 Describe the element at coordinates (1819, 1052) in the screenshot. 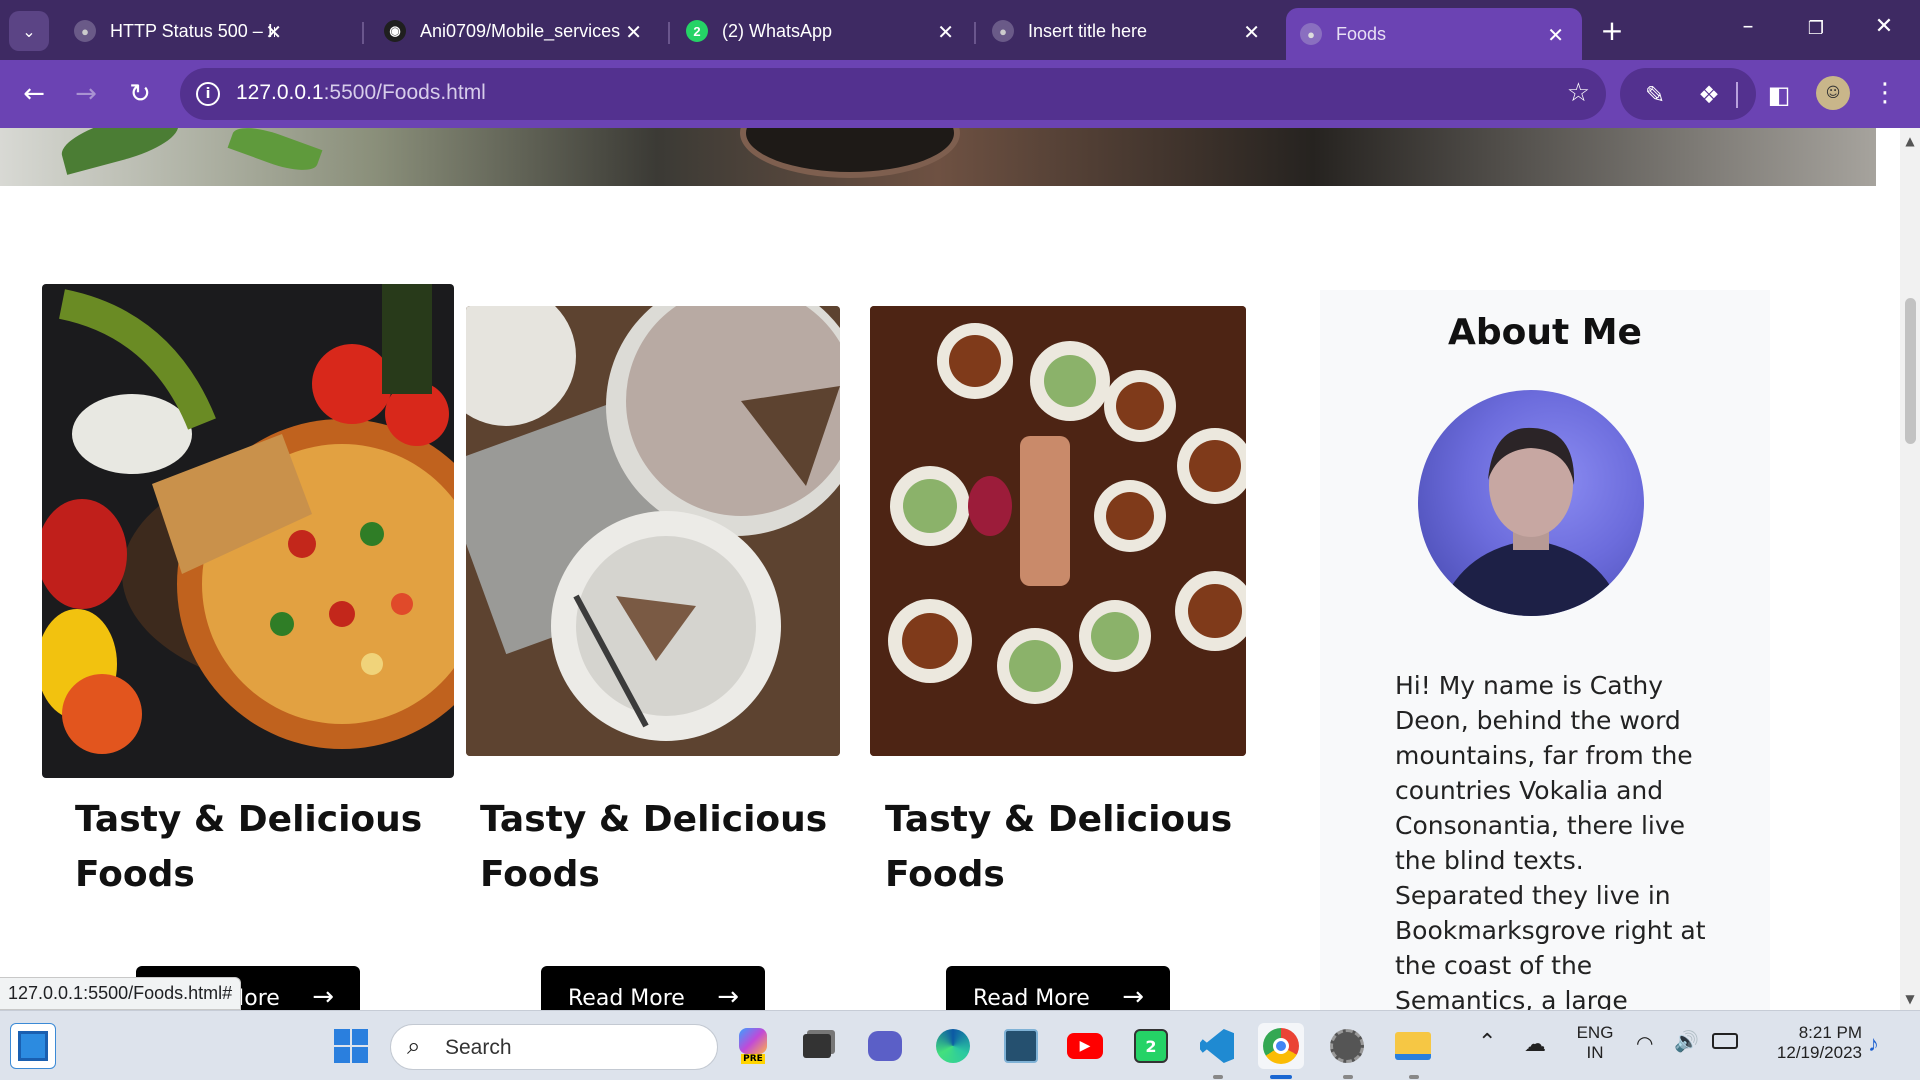

I see `date-text: 12/19/2023` at that location.